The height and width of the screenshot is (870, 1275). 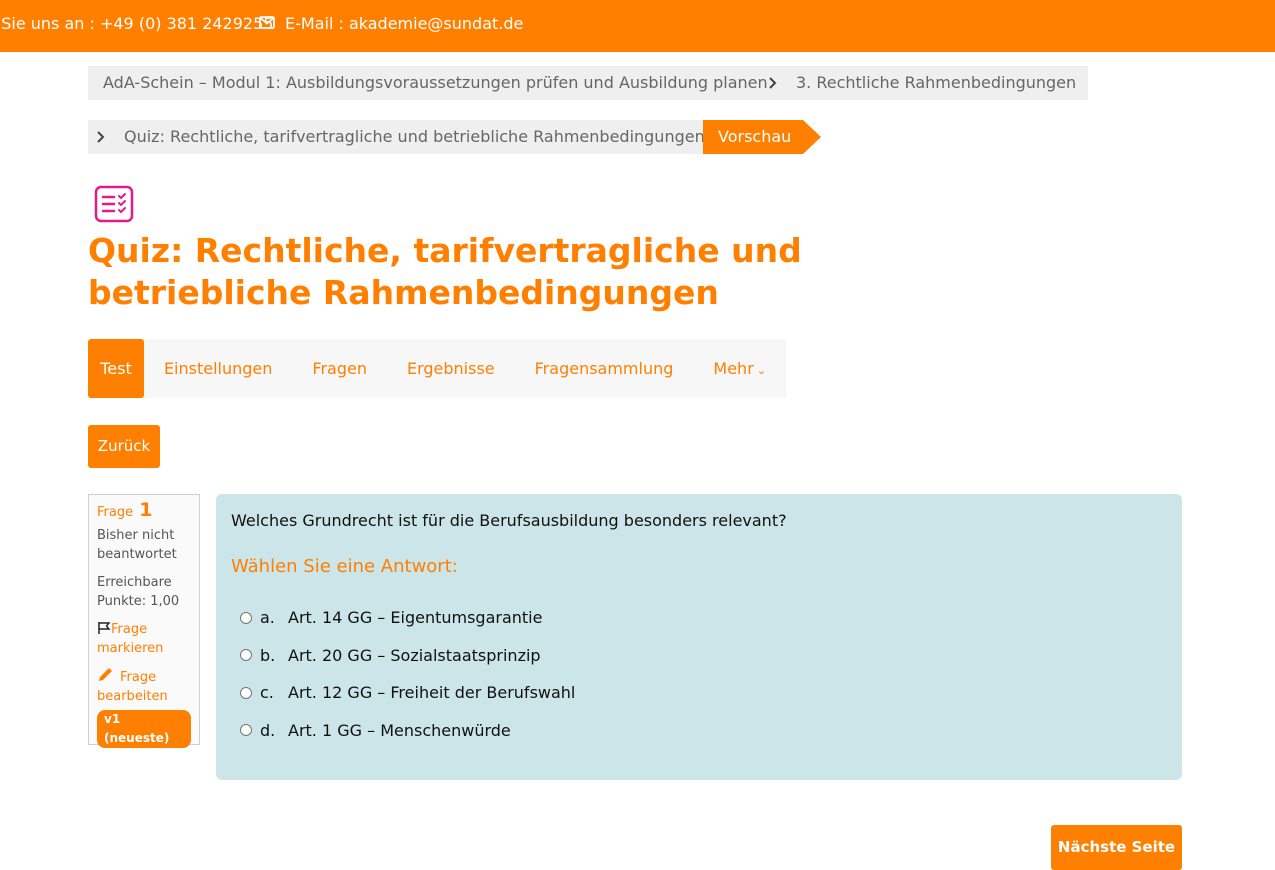 I want to click on edit-question-link: Frage bearbeiten, so click(x=144, y=686).